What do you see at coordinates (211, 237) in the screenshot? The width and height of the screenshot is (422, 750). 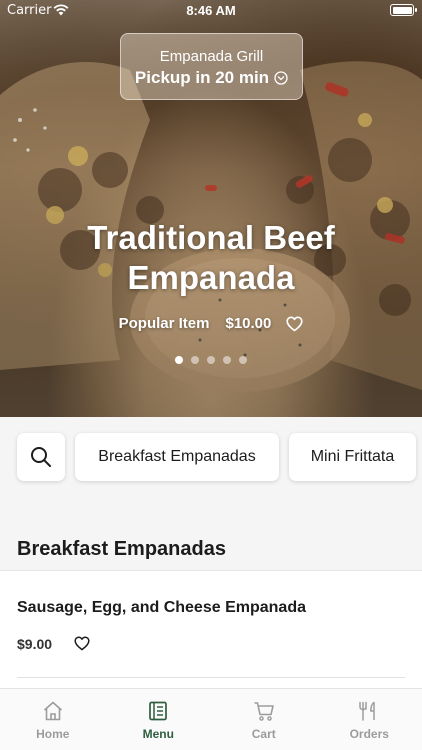 I see `hero-title-line1: Traditional Beef` at bounding box center [211, 237].